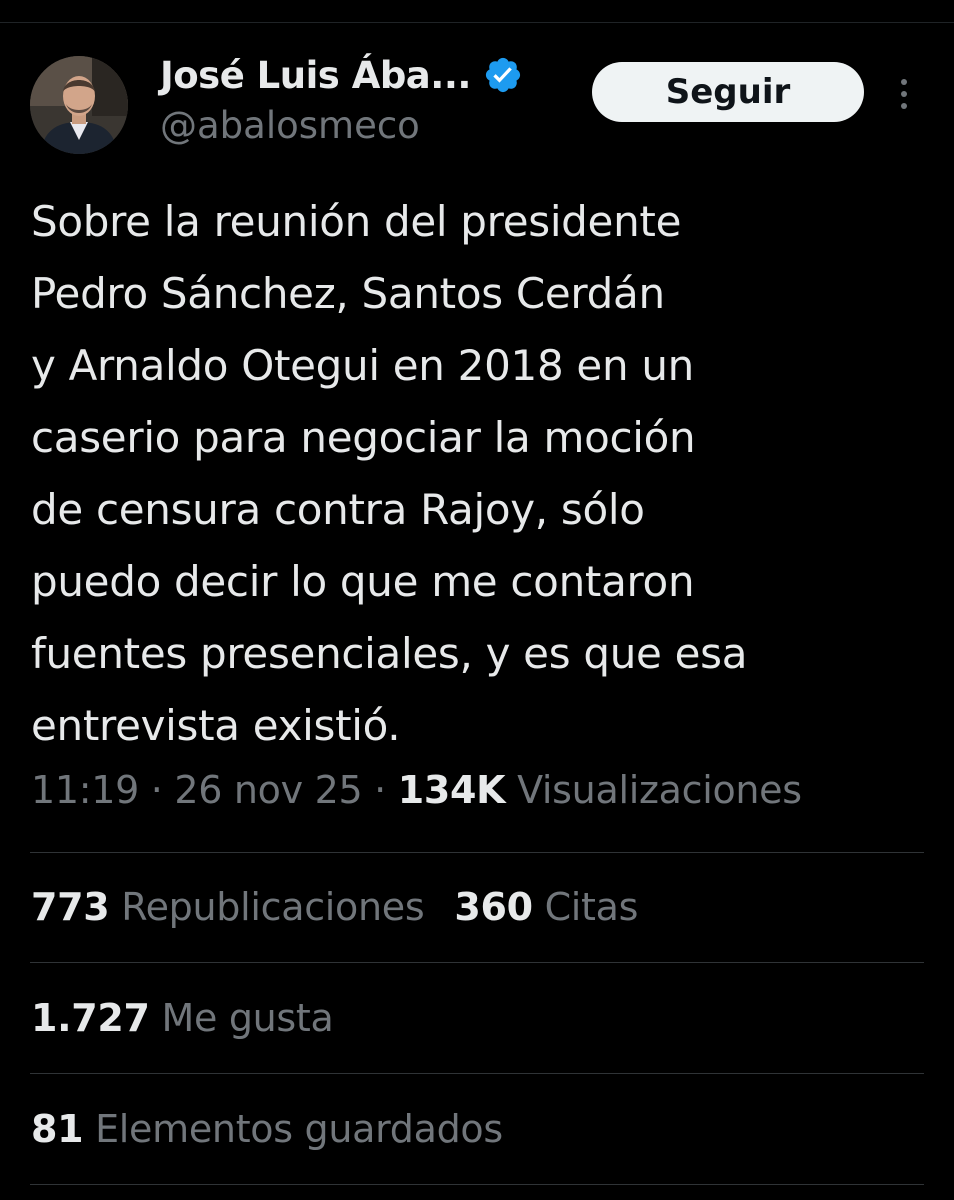 This screenshot has width=954, height=1200. I want to click on reposts-quotes-row: 773 Republicaciones 360 Citas, so click(334, 907).